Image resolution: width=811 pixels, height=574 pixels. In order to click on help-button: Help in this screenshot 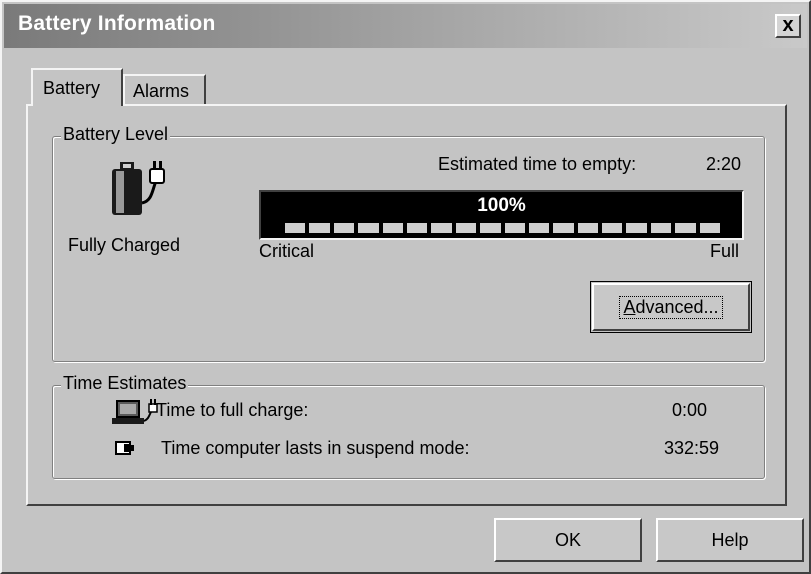, I will do `click(730, 540)`.